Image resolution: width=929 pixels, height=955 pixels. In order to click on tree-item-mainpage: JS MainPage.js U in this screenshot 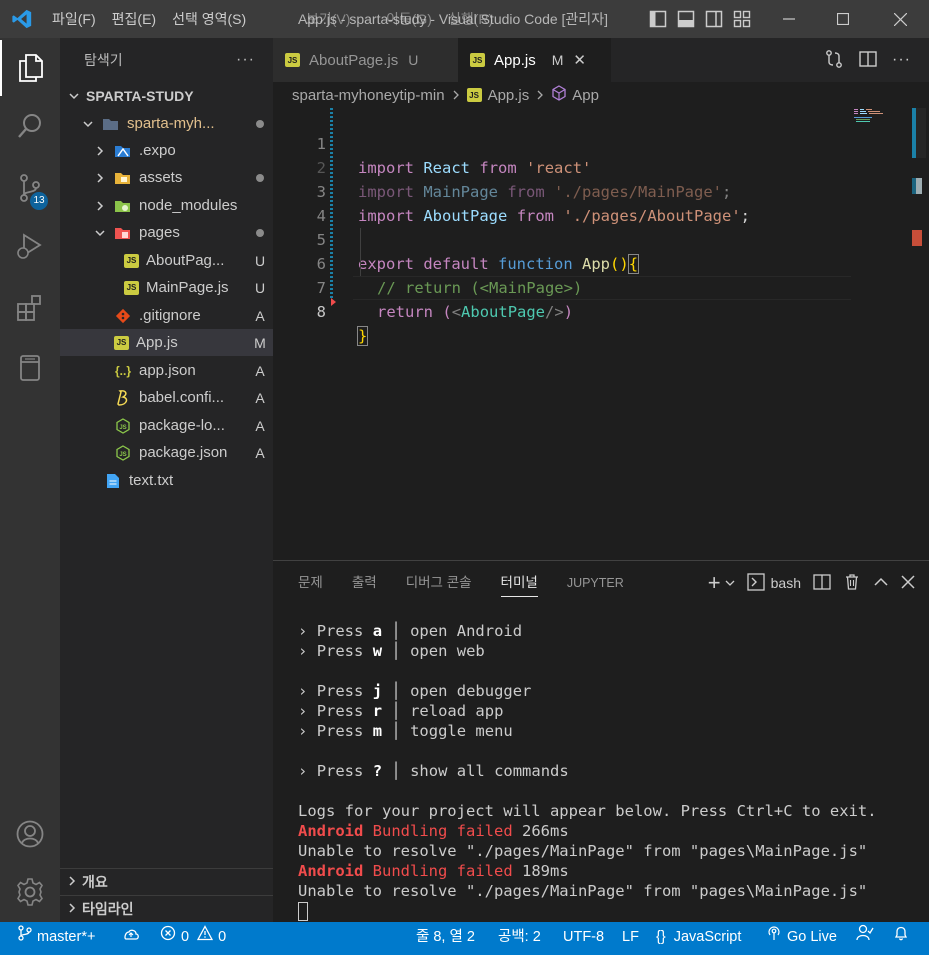, I will do `click(166, 287)`.